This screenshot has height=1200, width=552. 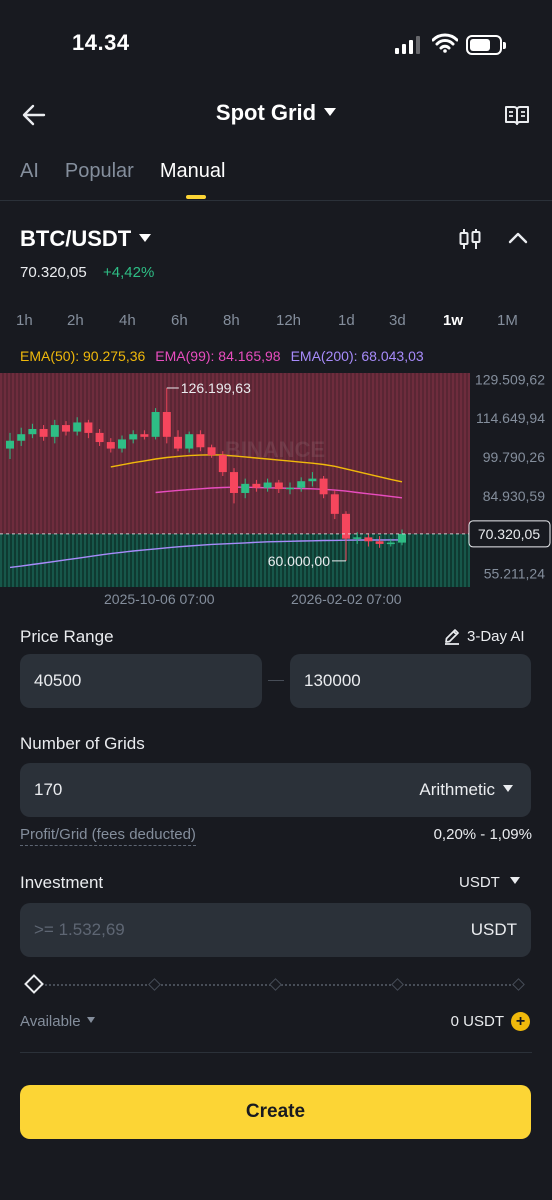 What do you see at coordinates (159, 599) in the screenshot?
I see `x-axis-date-1: 2025-10-06 07:00` at bounding box center [159, 599].